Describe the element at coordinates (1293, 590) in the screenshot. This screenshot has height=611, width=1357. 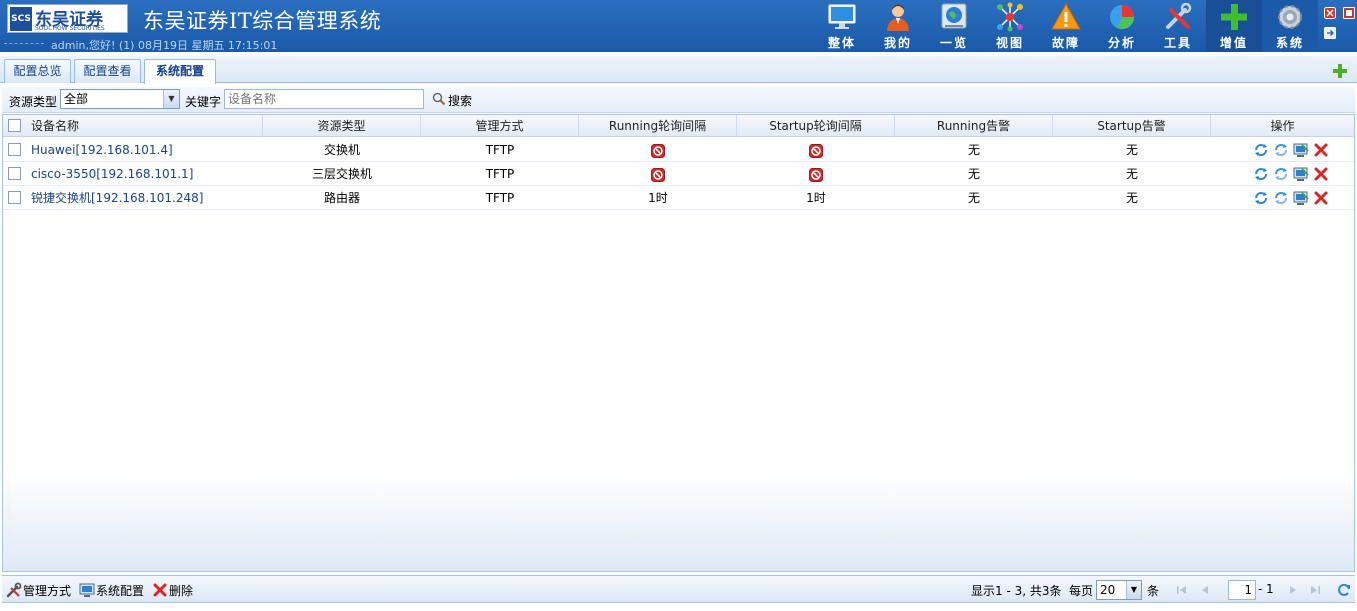
I see `next-page-icon` at that location.